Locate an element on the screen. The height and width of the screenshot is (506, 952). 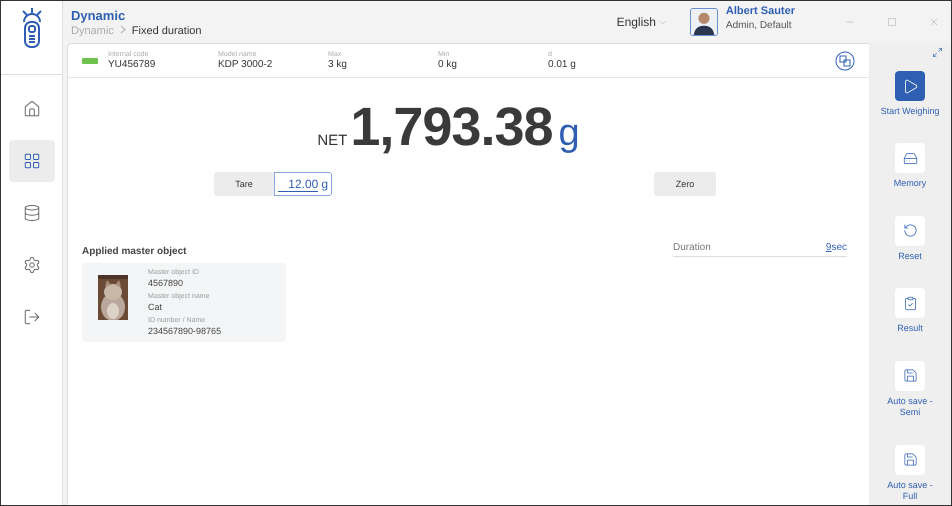
duration-field: Duration 9sec is located at coordinates (760, 249).